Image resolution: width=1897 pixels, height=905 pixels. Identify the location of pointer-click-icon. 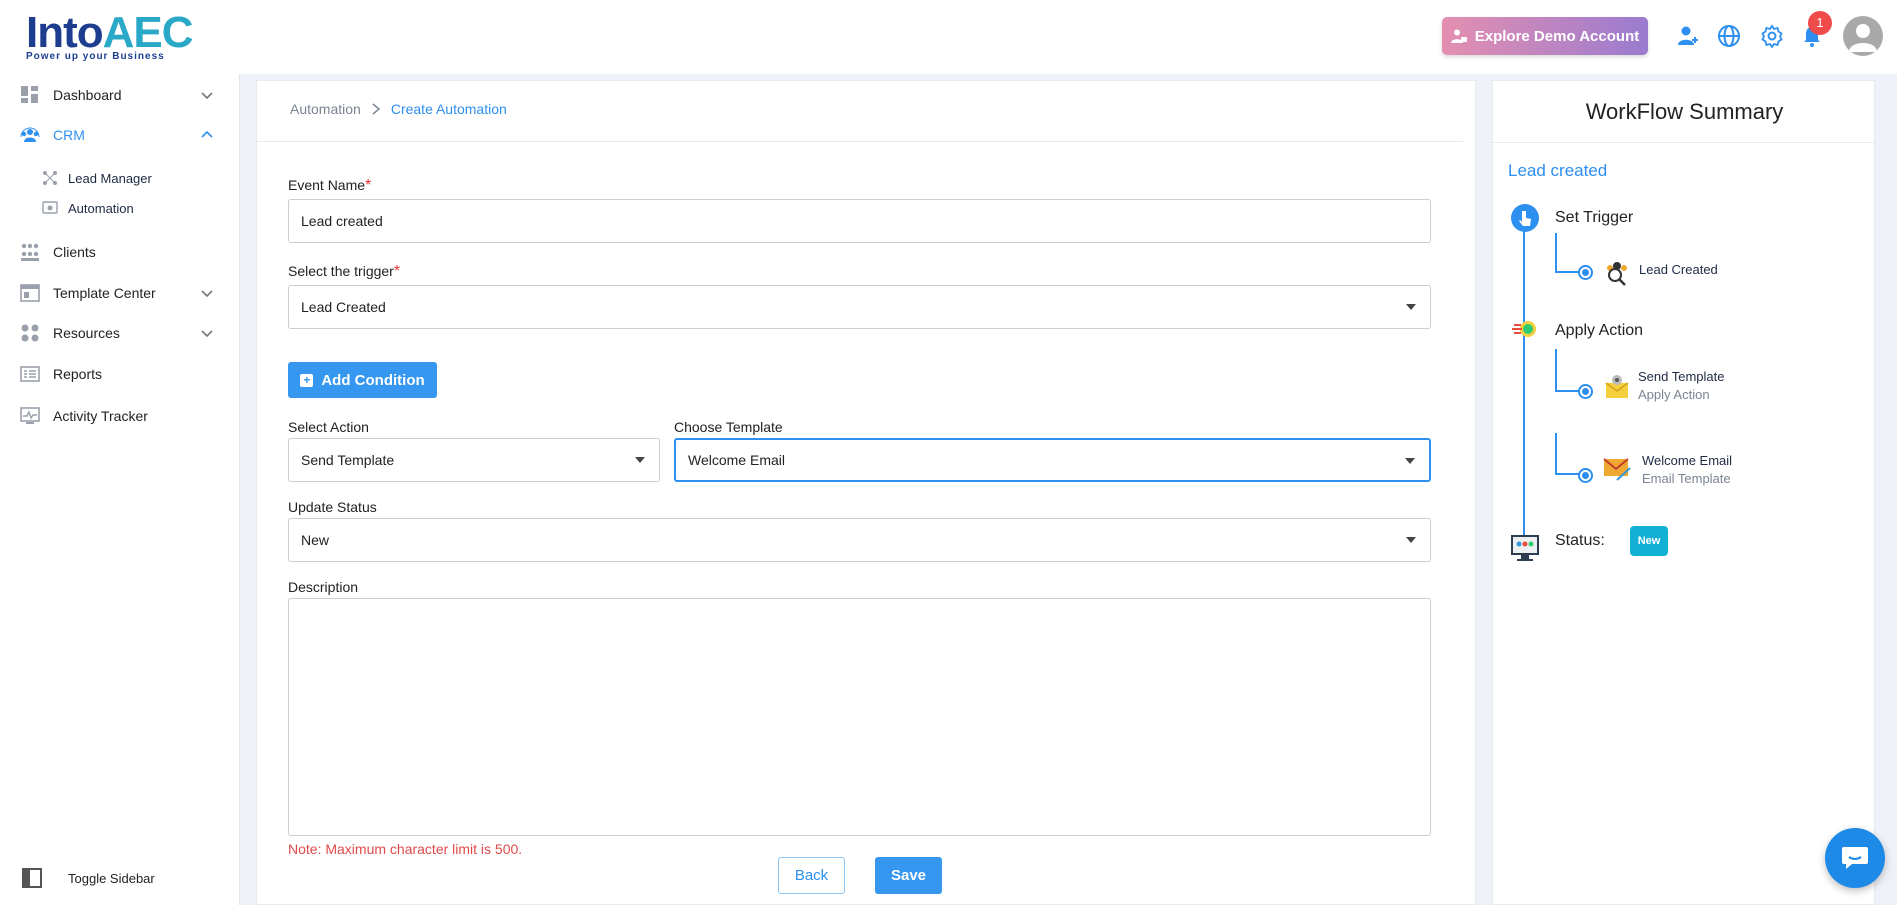
(1525, 218).